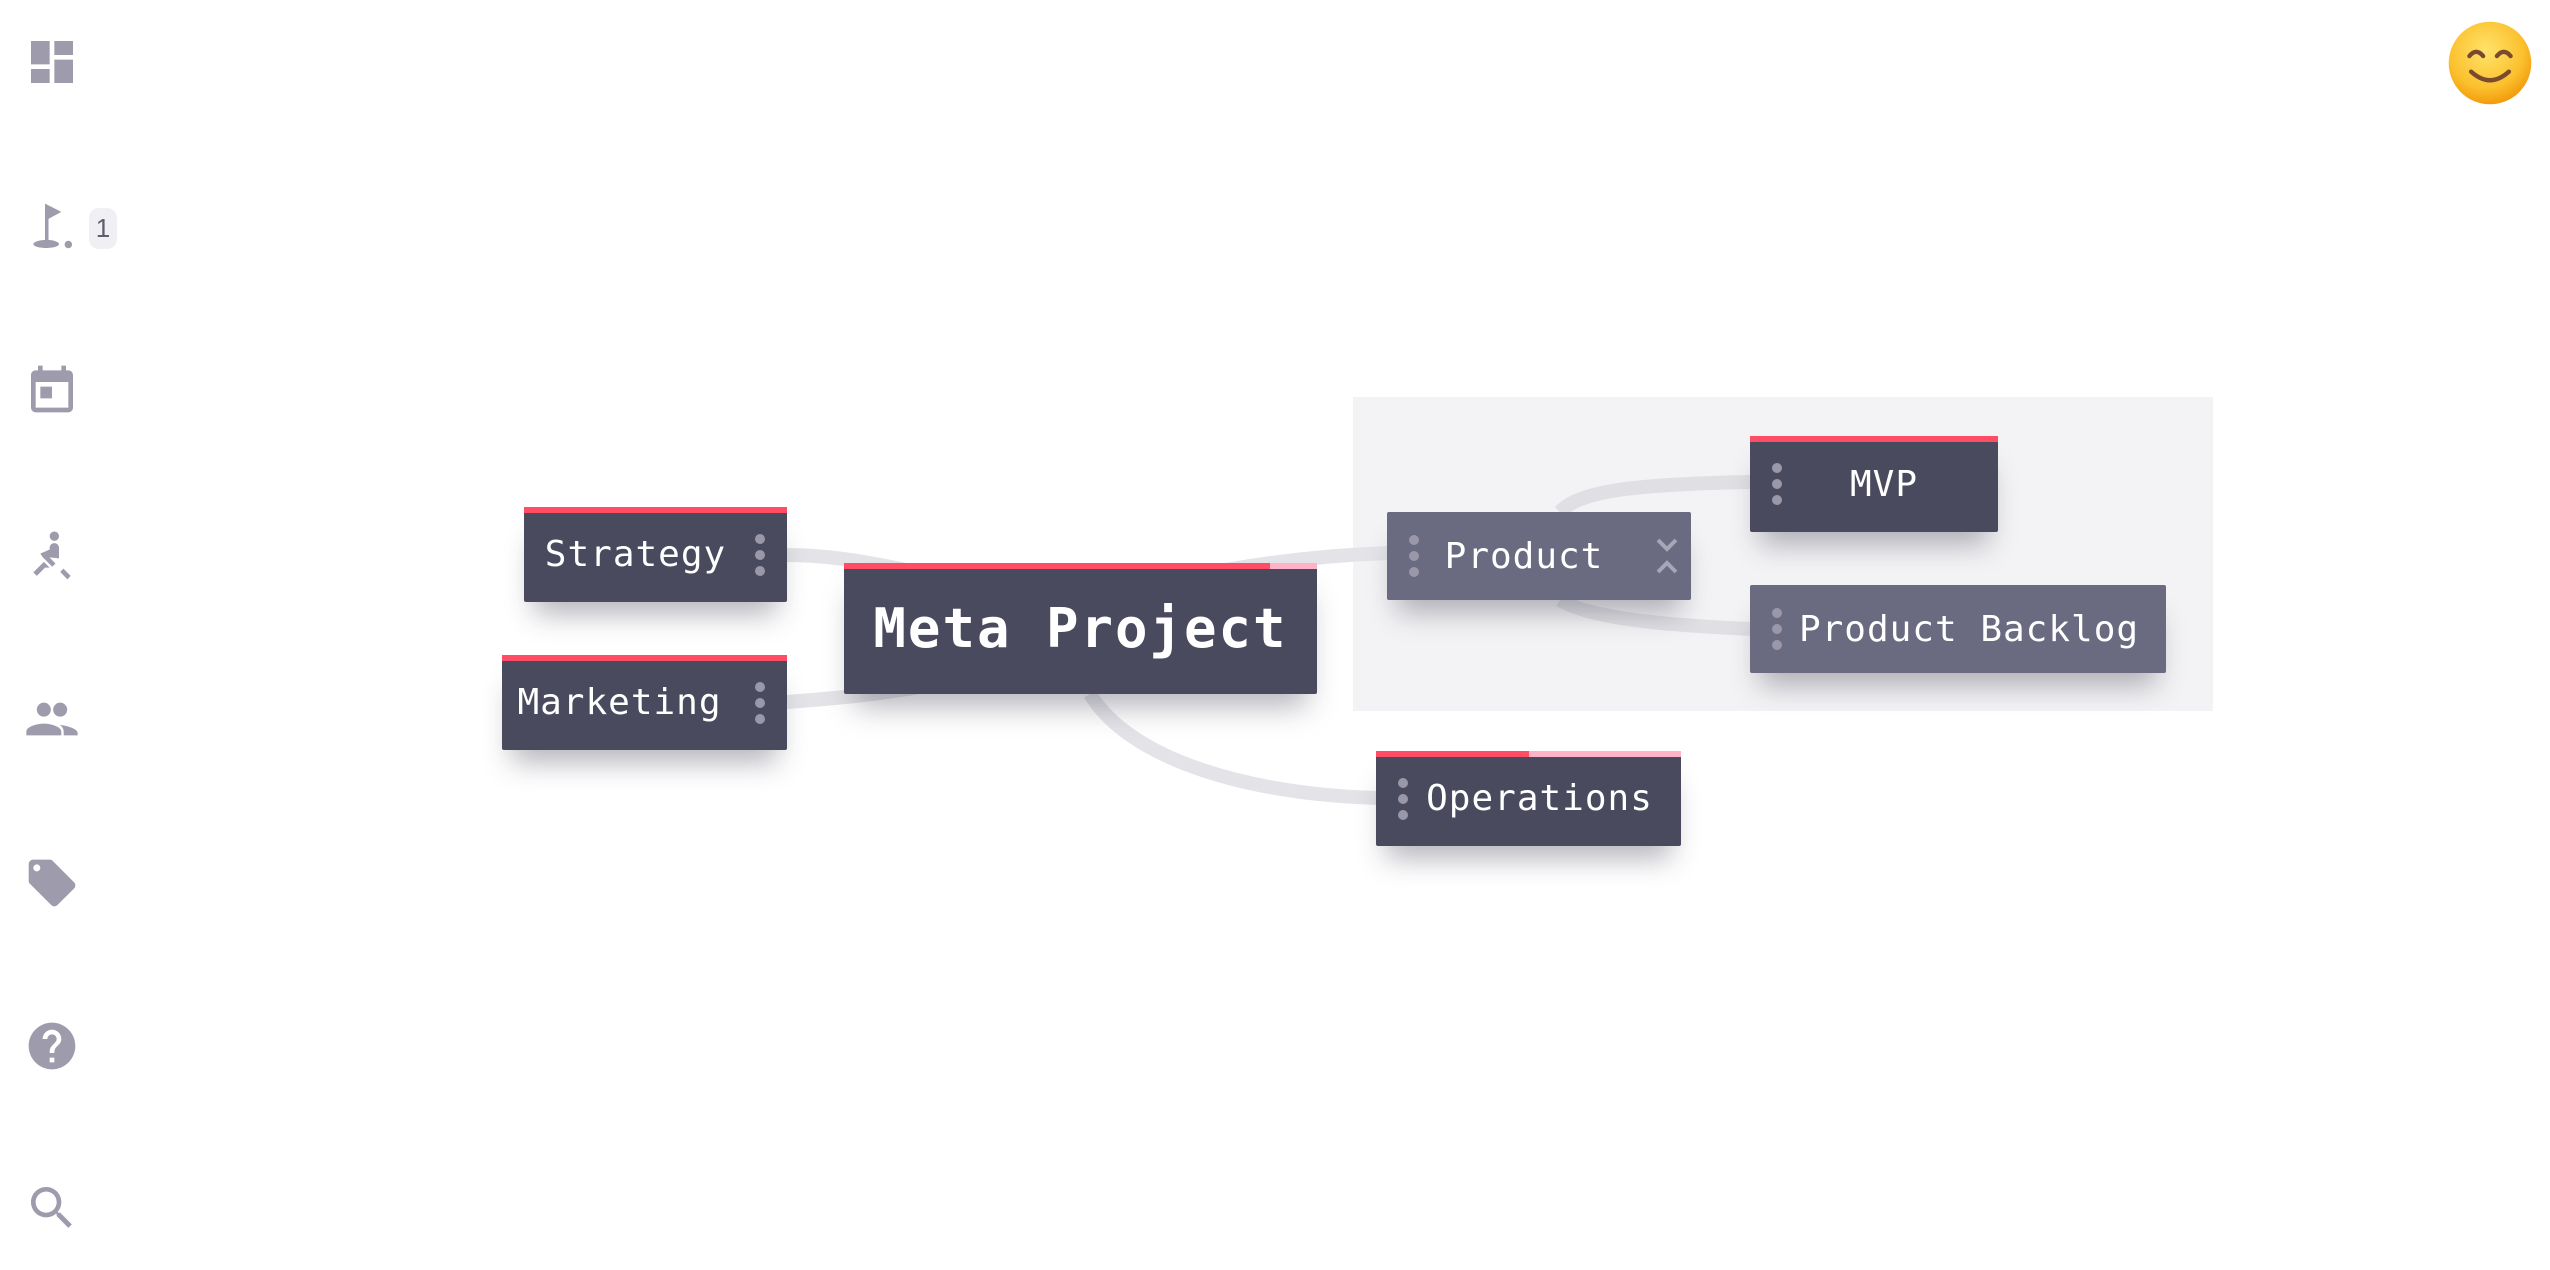  I want to click on node-mvp: MVP, so click(1874, 484).